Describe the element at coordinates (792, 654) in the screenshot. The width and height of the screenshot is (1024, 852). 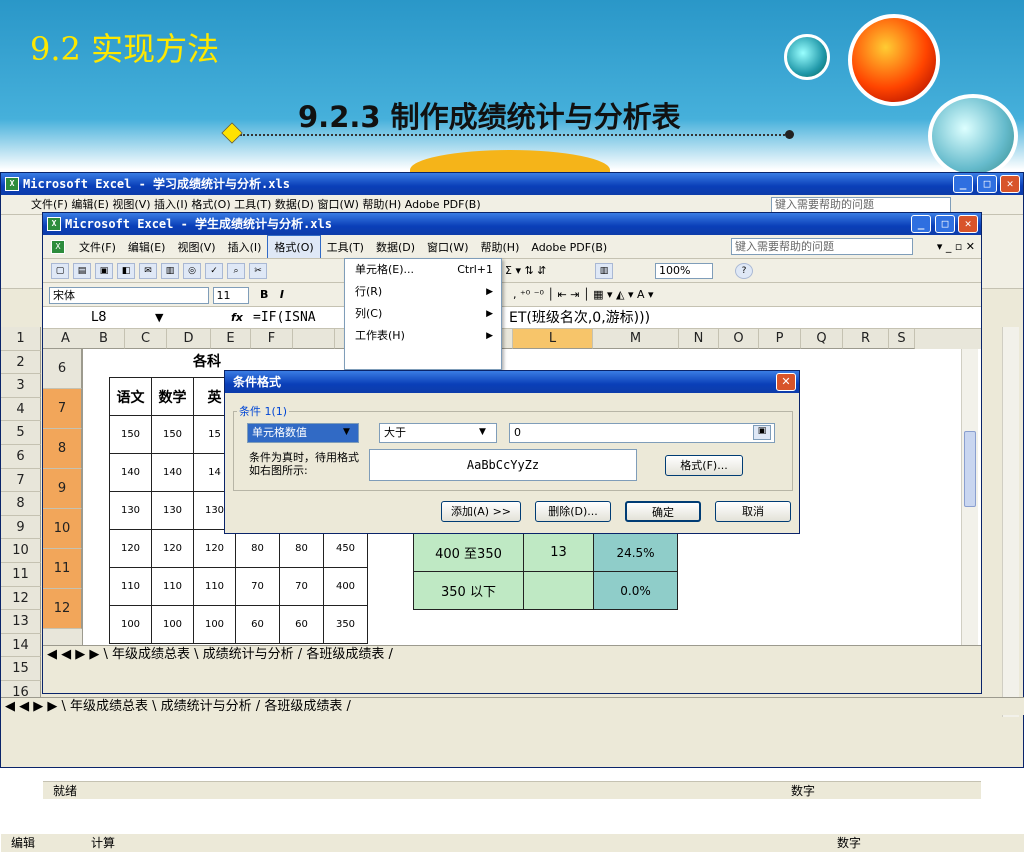
I see `horizontal-scrollbar` at that location.